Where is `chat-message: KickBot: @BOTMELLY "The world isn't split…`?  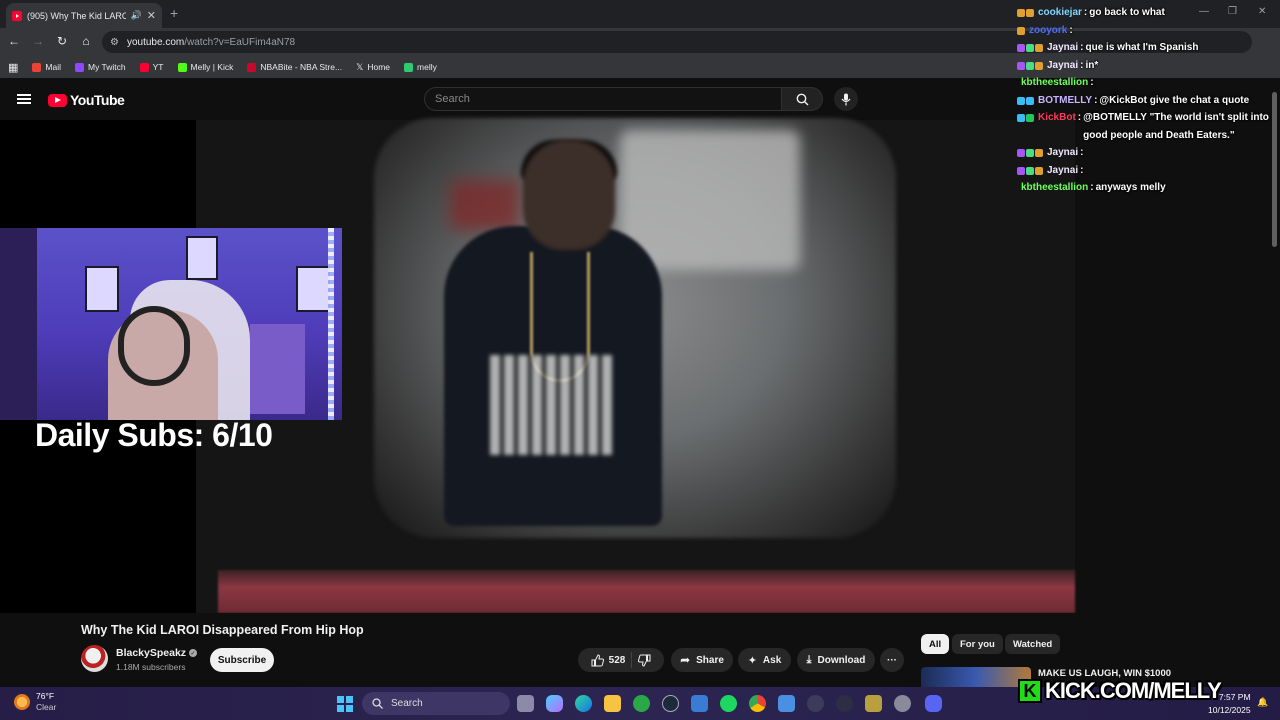 chat-message: KickBot: @BOTMELLY "The world isn't split… is located at coordinates (1146, 126).